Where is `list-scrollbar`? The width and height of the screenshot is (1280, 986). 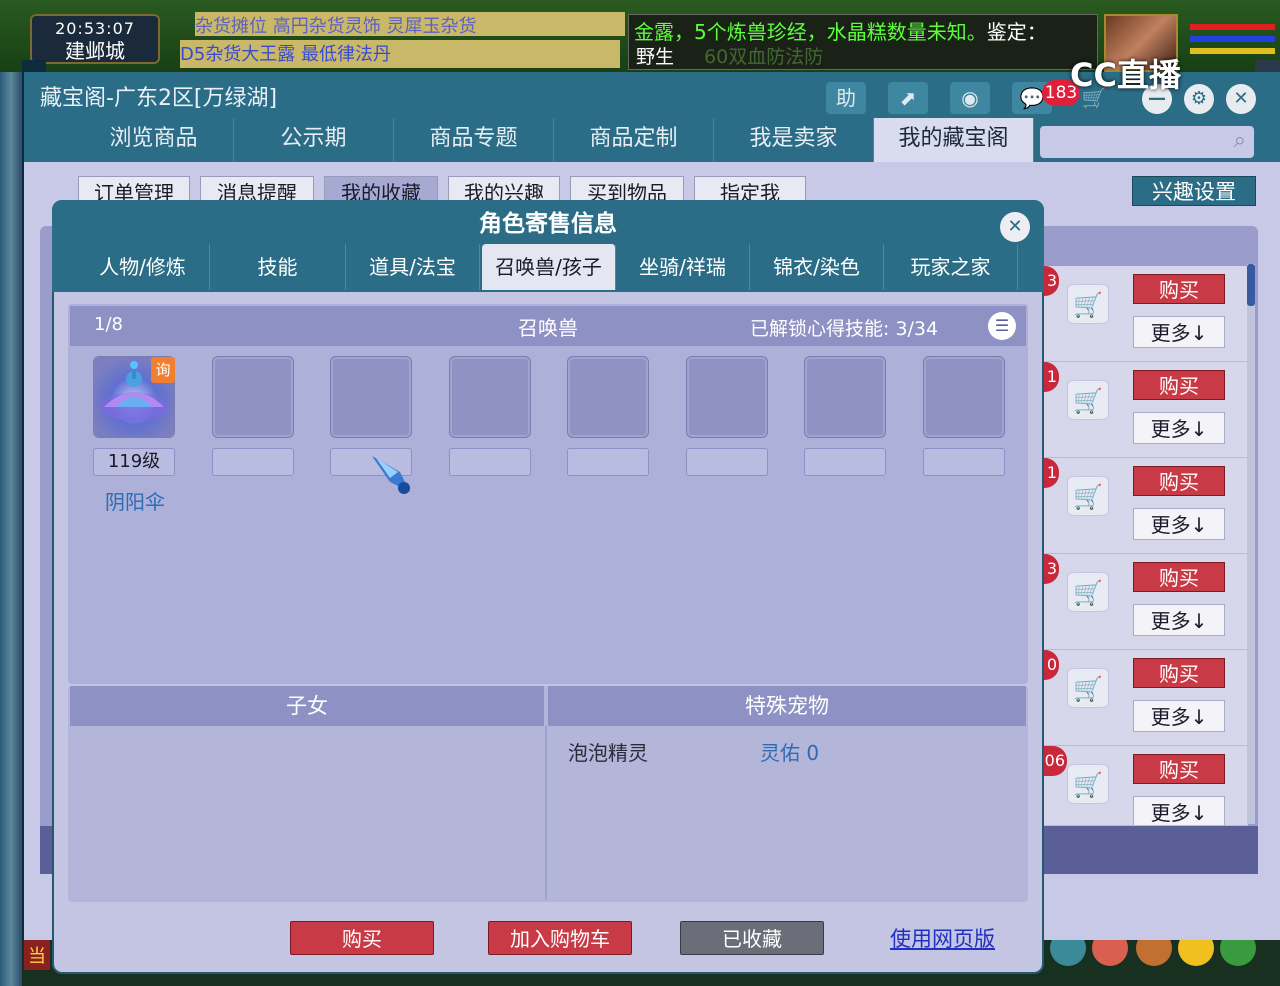 list-scrollbar is located at coordinates (1251, 544).